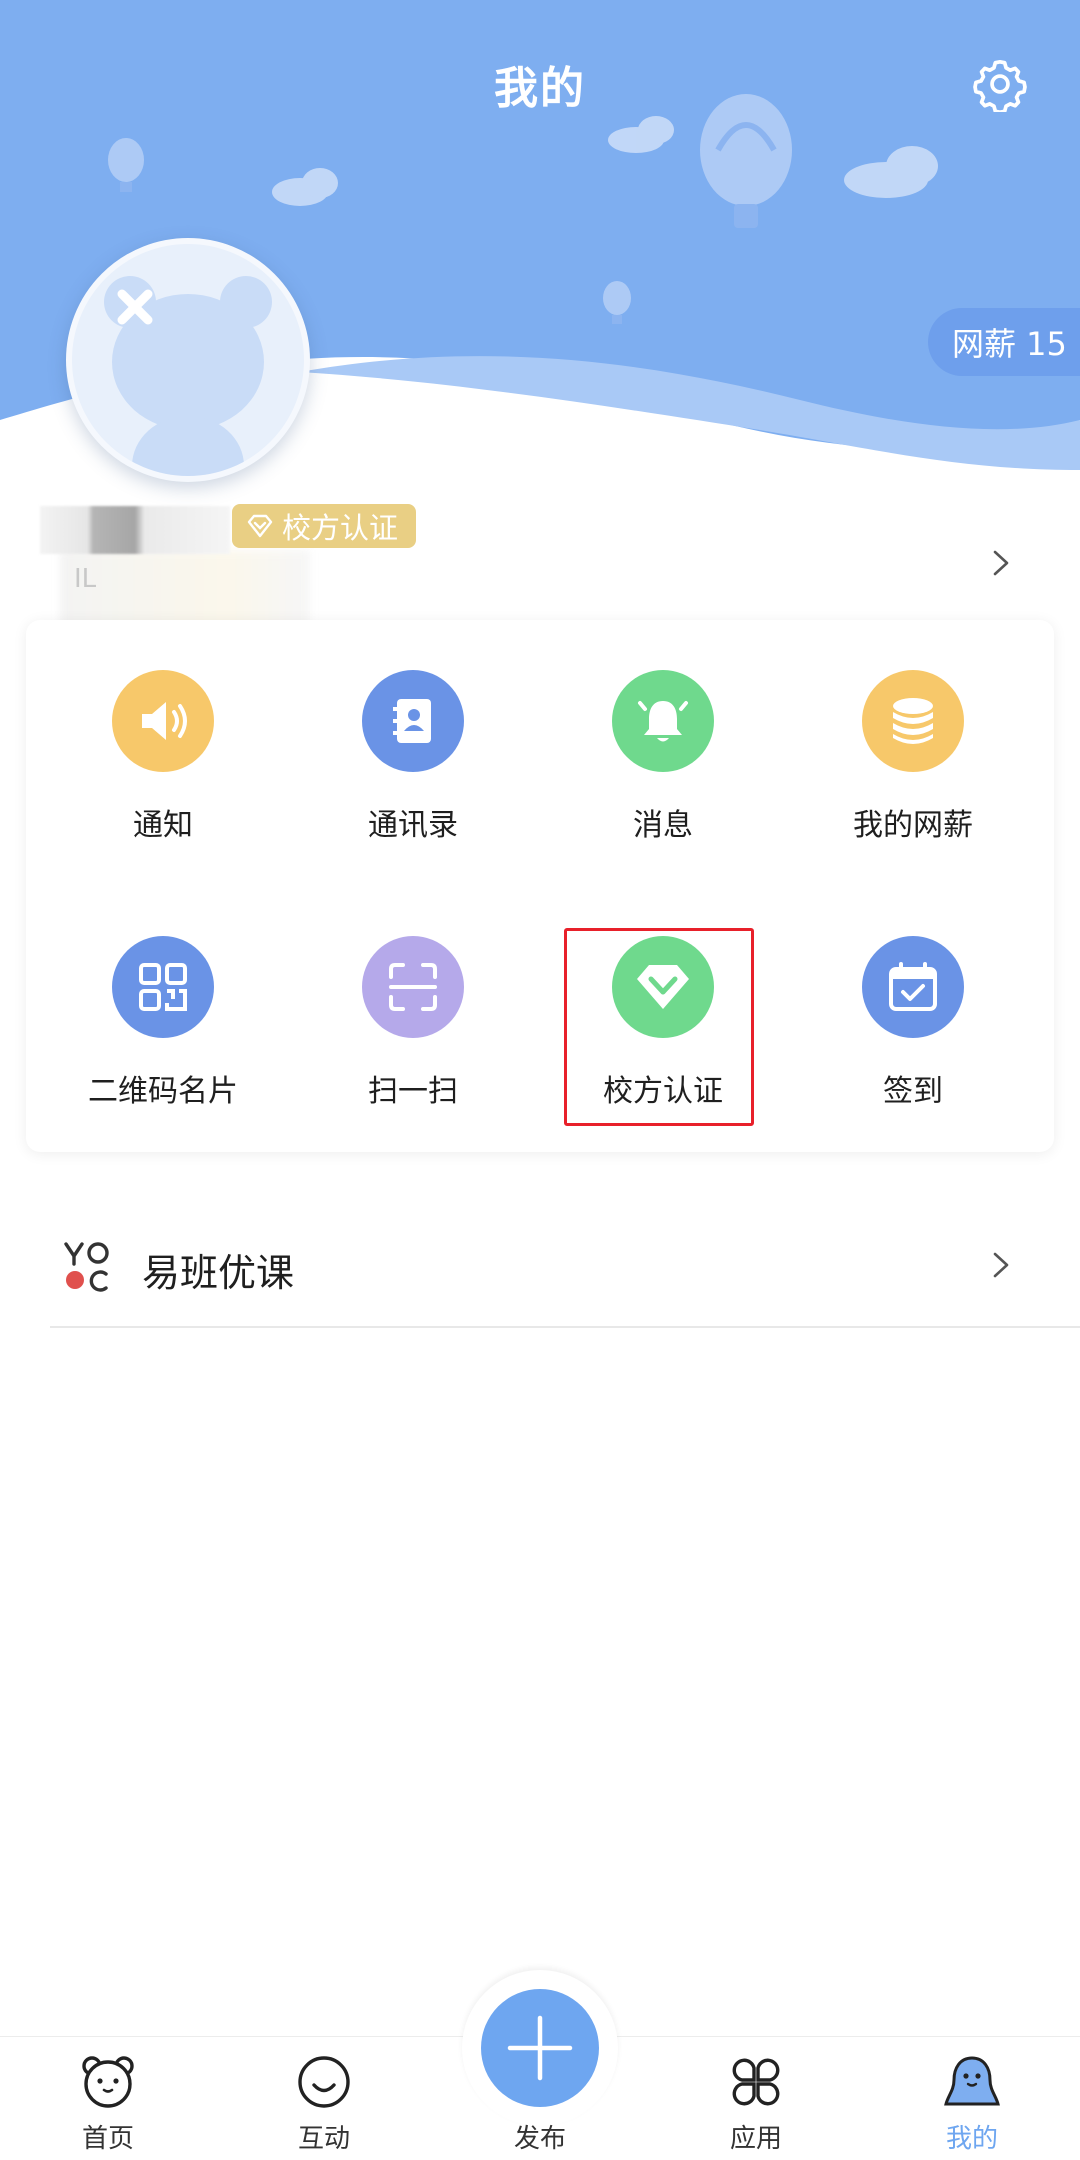  Describe the element at coordinates (324, 2082) in the screenshot. I see `smile-icon` at that location.